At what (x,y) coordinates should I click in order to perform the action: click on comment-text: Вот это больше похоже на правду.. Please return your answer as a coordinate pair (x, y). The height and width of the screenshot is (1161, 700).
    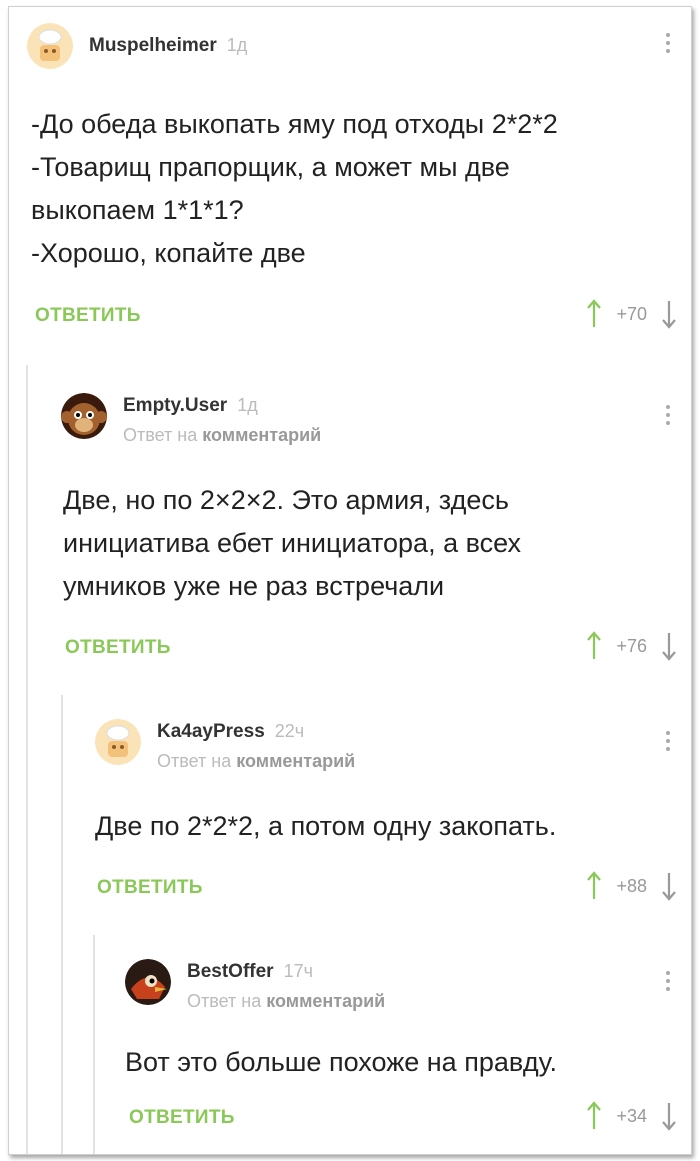
    Looking at the image, I should click on (341, 1062).